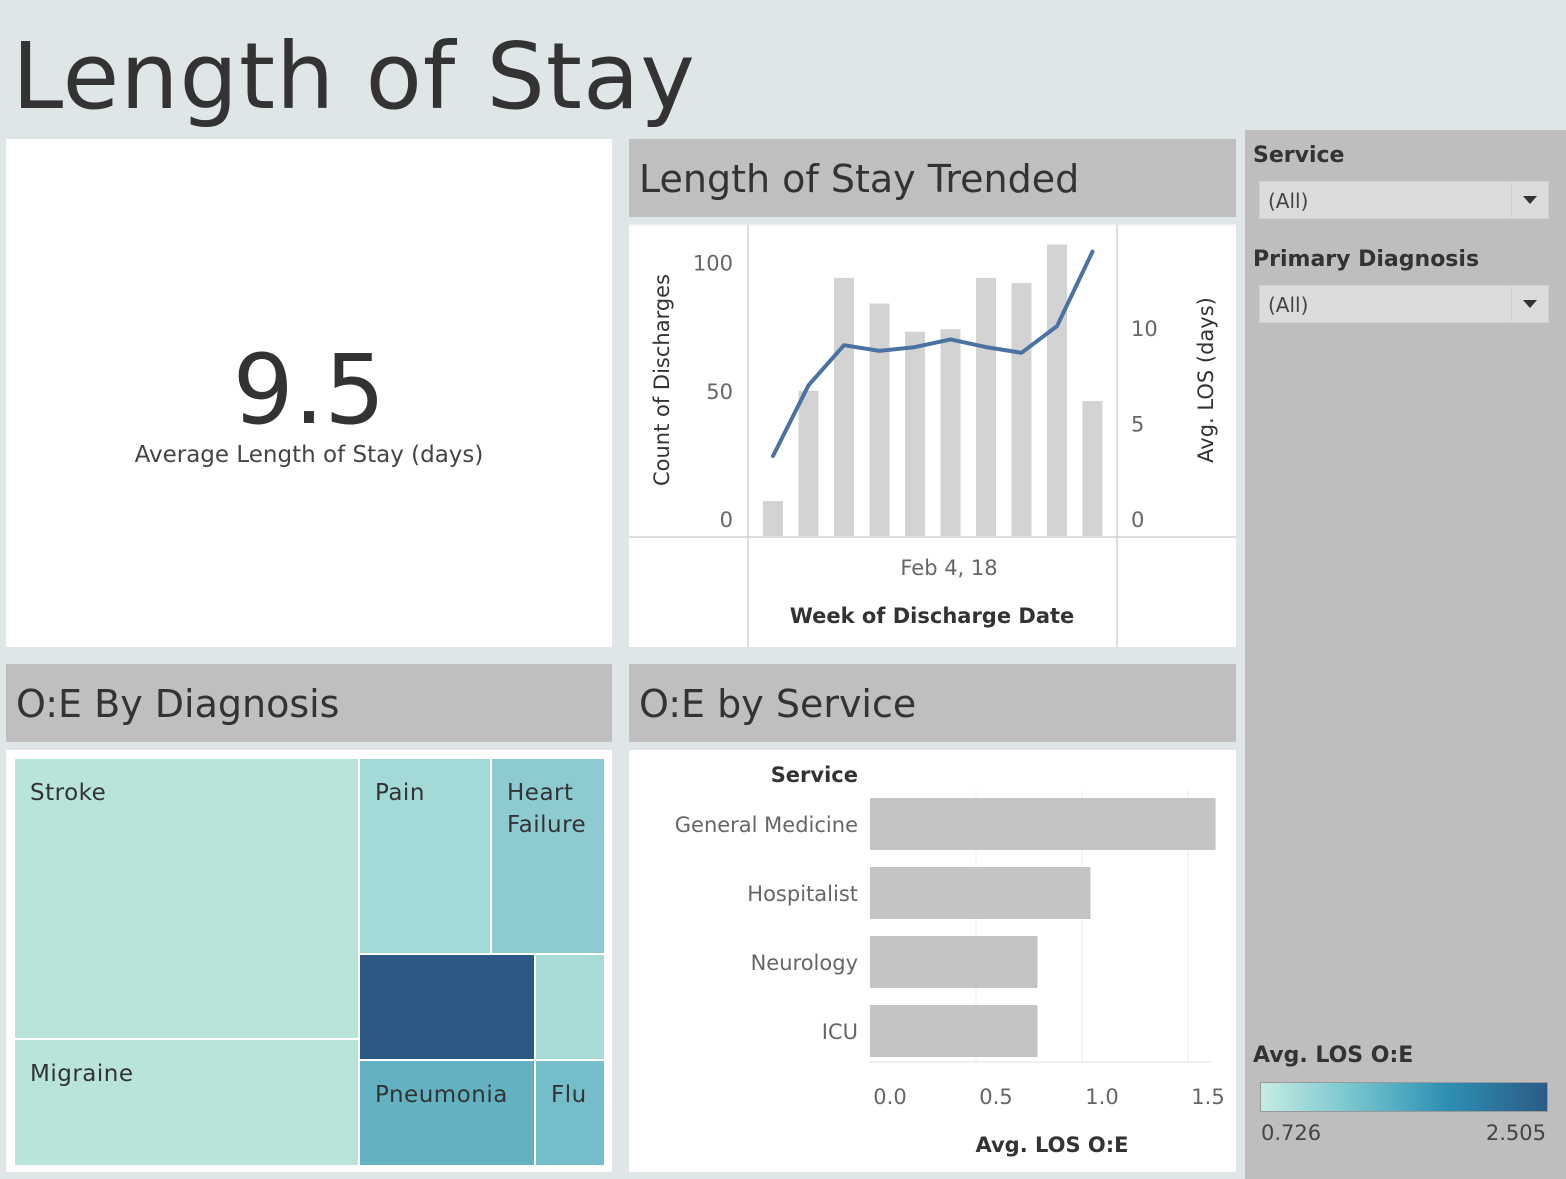 The height and width of the screenshot is (1179, 1566). What do you see at coordinates (447, 1113) in the screenshot?
I see `treemap-cell-pneumonia: Pneumonia` at bounding box center [447, 1113].